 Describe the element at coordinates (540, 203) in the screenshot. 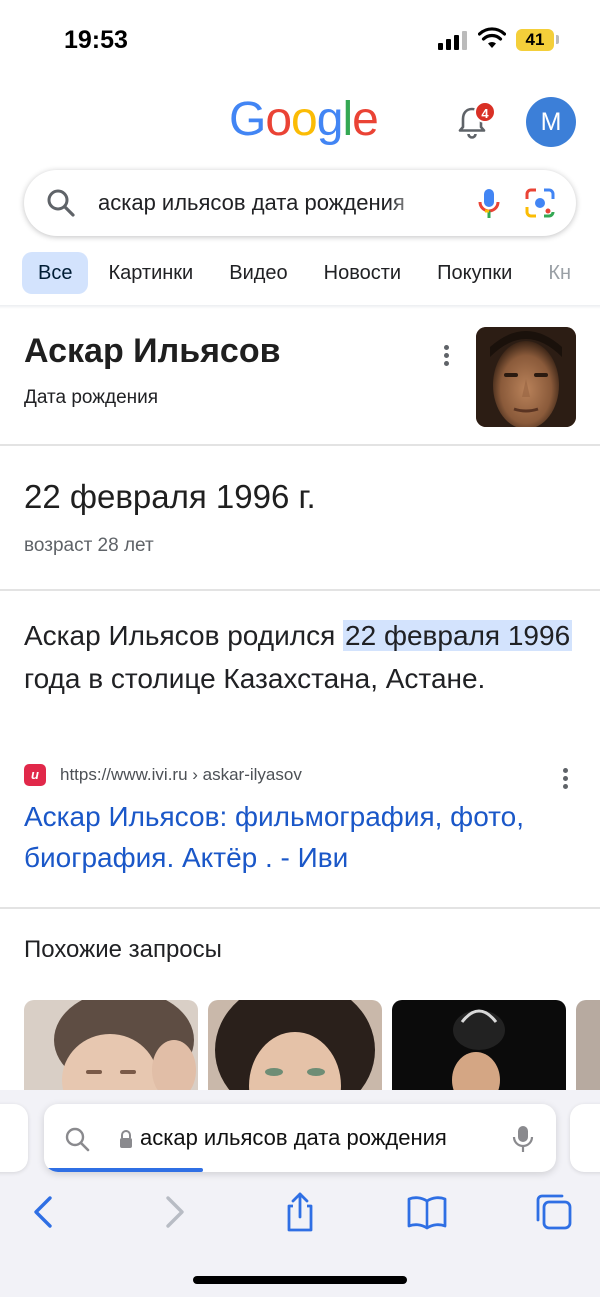

I see `google-lens-icon` at that location.